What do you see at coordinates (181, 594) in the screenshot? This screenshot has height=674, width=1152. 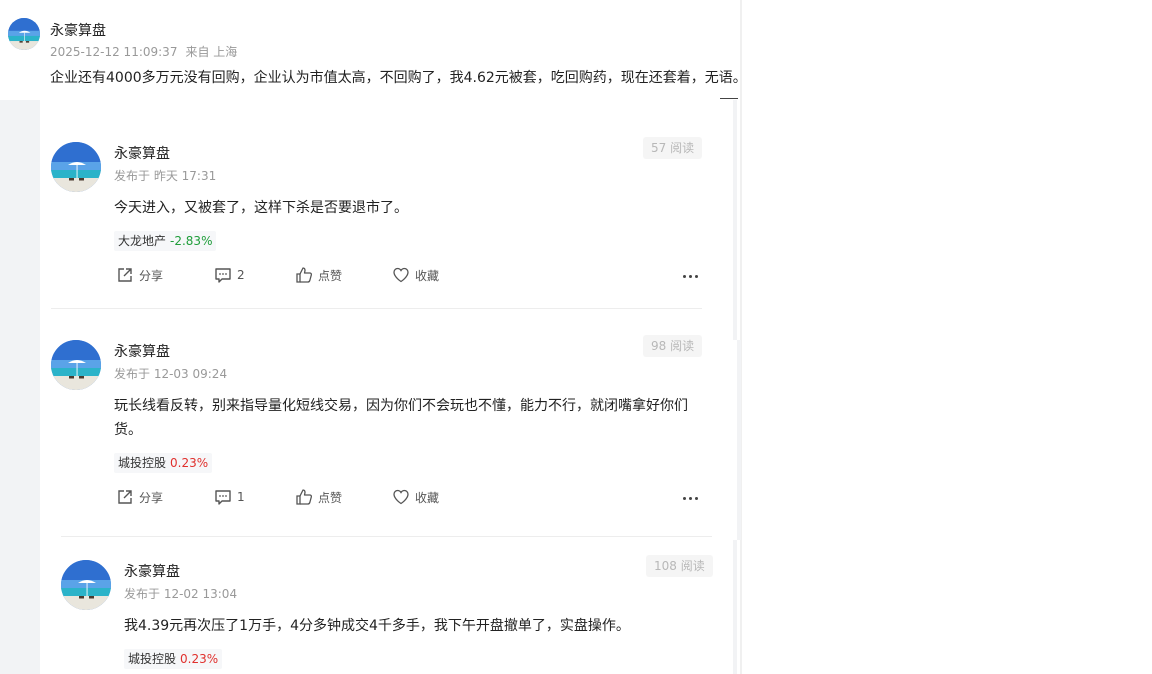 I see `post-time: 发布于 12-02 13:04` at bounding box center [181, 594].